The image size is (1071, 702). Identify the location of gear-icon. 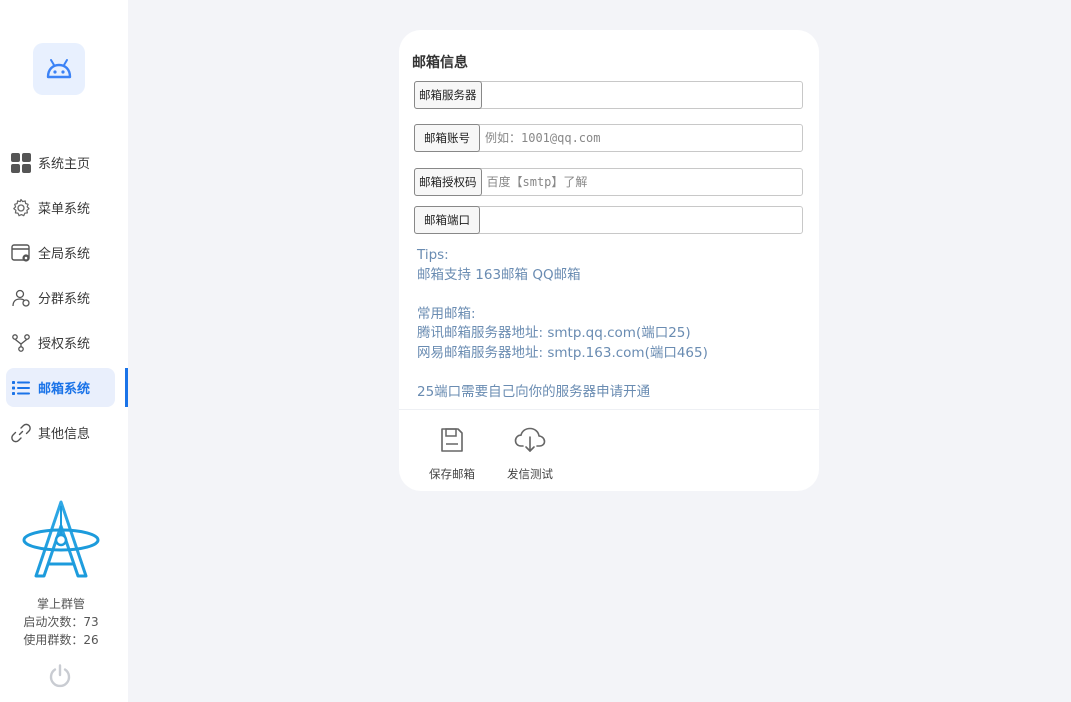
(21, 208).